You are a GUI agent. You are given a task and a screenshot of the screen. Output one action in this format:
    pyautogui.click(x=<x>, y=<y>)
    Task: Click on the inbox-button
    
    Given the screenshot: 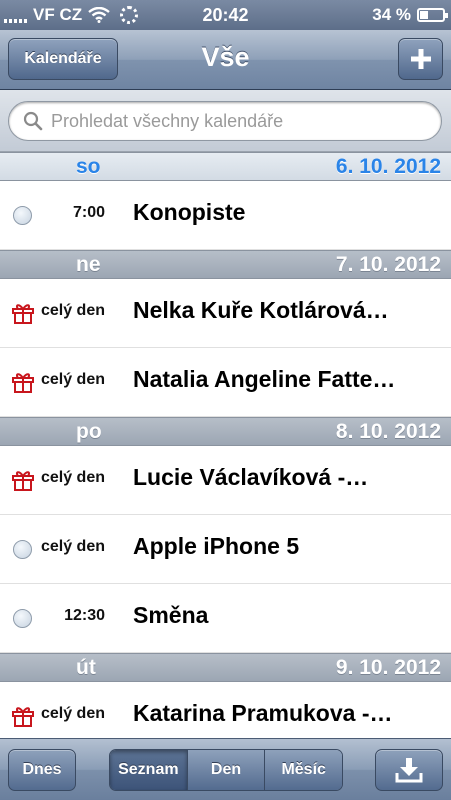 What is the action you would take?
    pyautogui.click(x=409, y=770)
    